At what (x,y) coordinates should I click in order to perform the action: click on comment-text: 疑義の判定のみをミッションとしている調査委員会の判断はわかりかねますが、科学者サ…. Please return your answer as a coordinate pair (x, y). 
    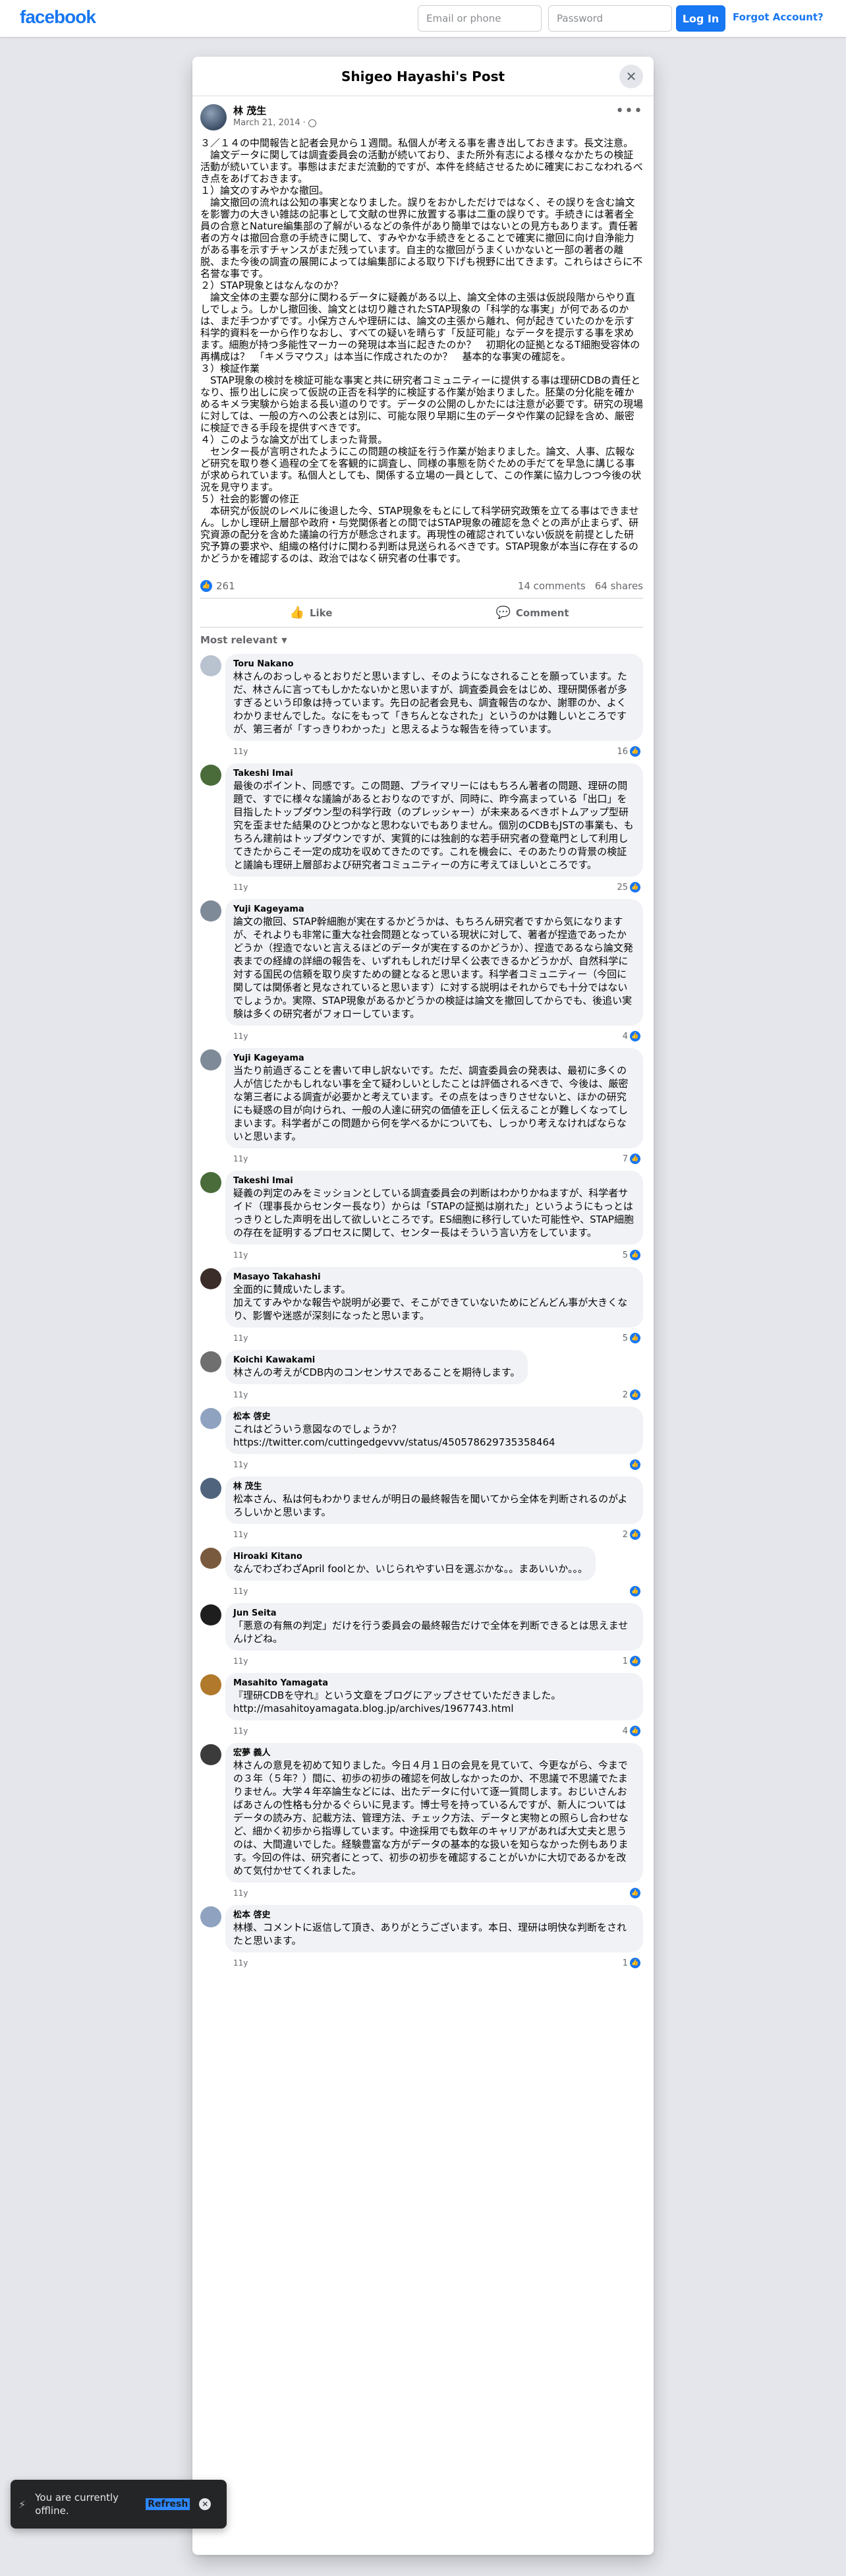
    Looking at the image, I should click on (434, 1213).